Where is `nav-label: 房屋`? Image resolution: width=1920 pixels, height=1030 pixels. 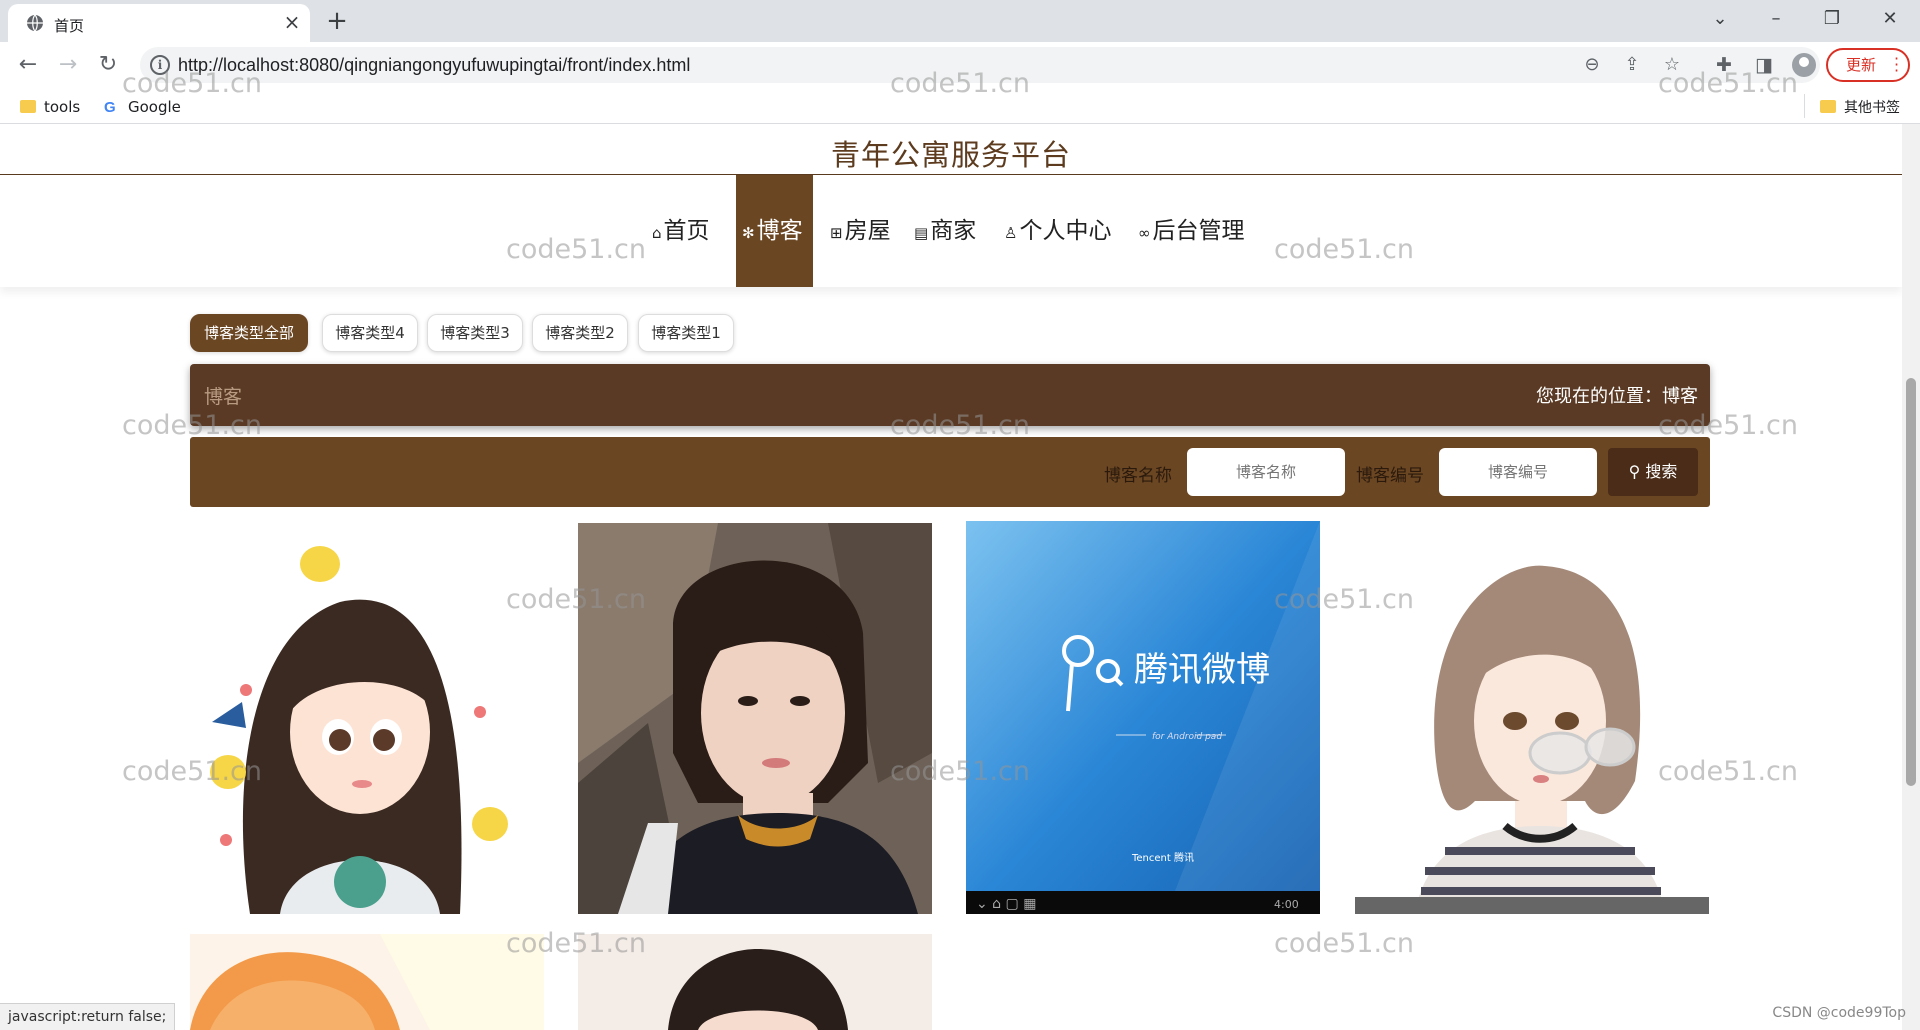 nav-label: 房屋 is located at coordinates (867, 231).